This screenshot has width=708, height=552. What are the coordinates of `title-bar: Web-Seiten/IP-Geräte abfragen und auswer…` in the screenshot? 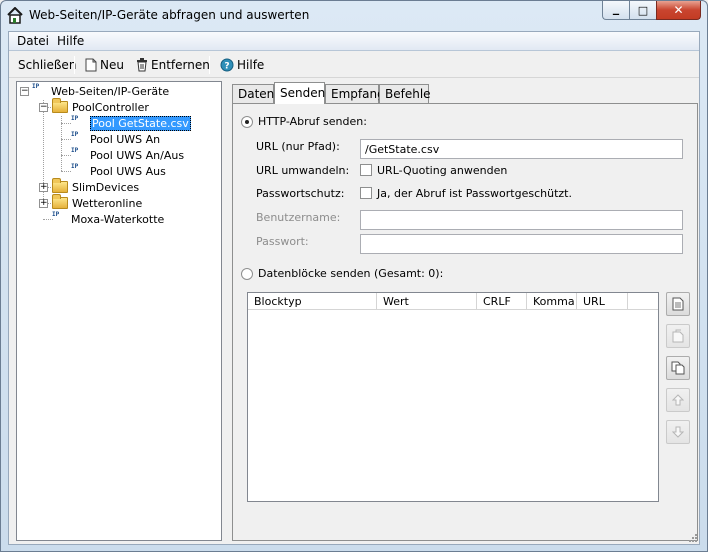 It's located at (354, 16).